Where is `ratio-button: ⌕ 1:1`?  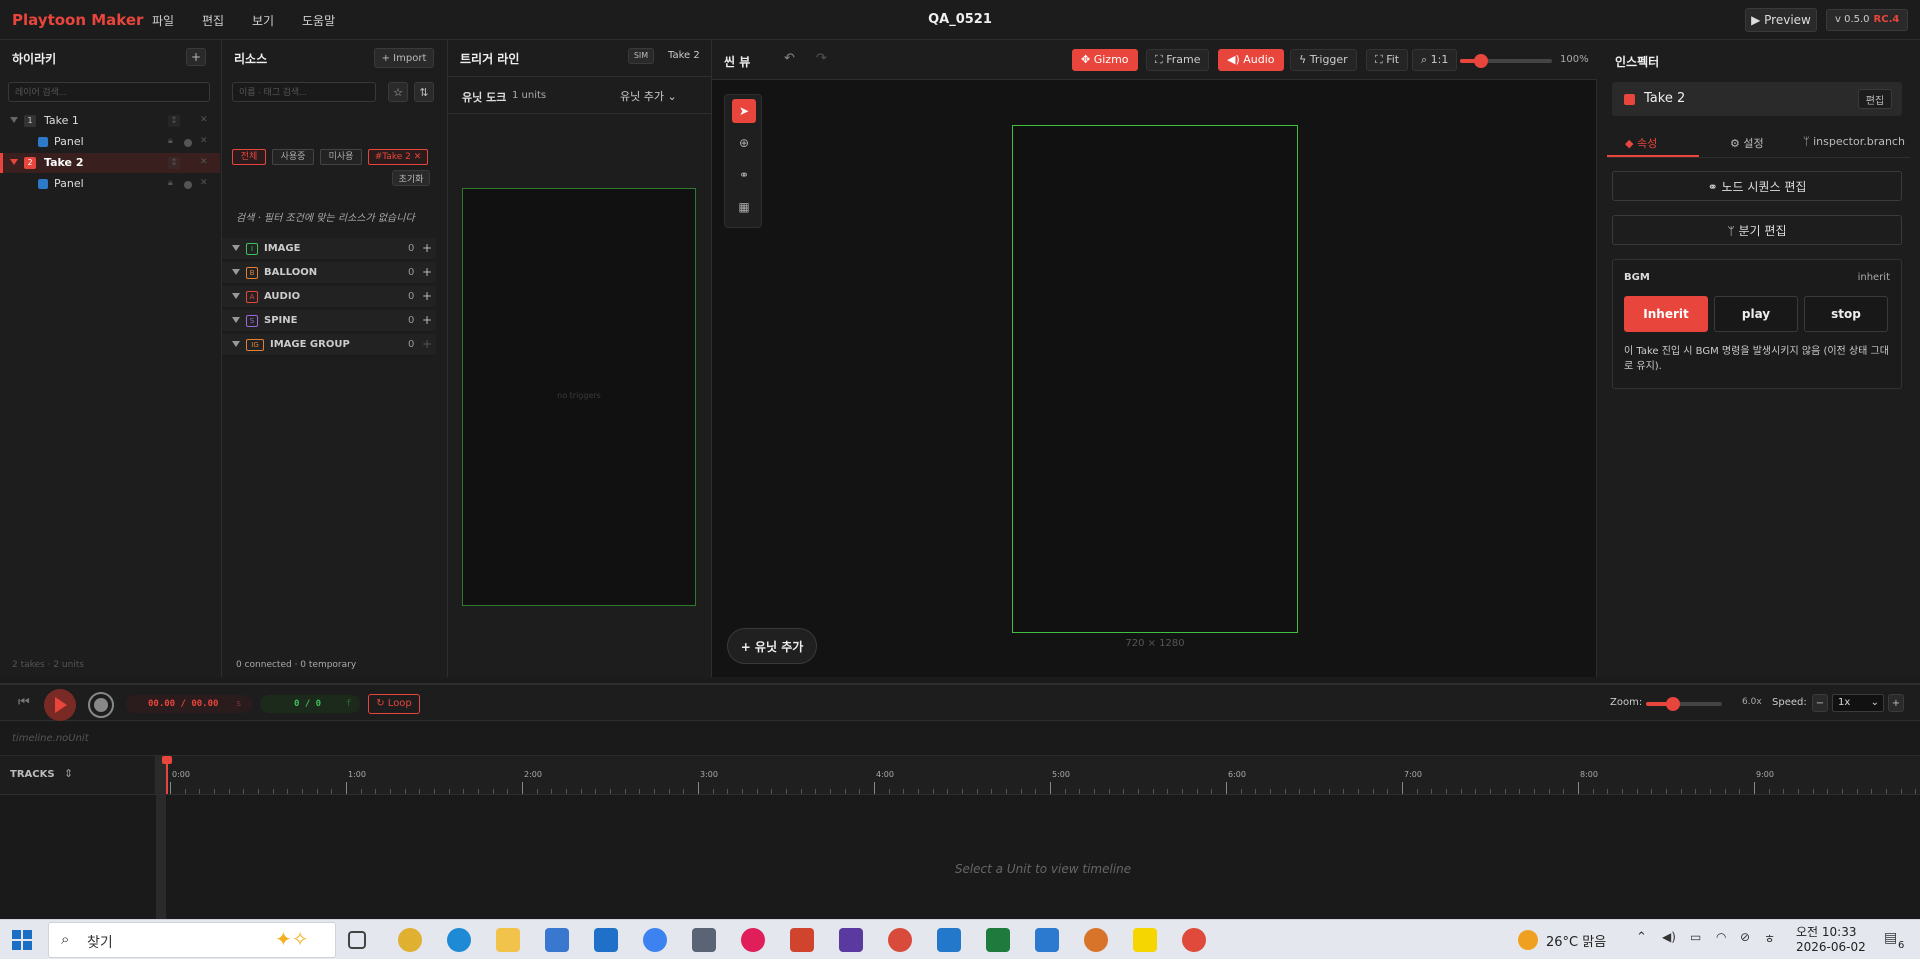
ratio-button: ⌕ 1:1 is located at coordinates (1435, 60).